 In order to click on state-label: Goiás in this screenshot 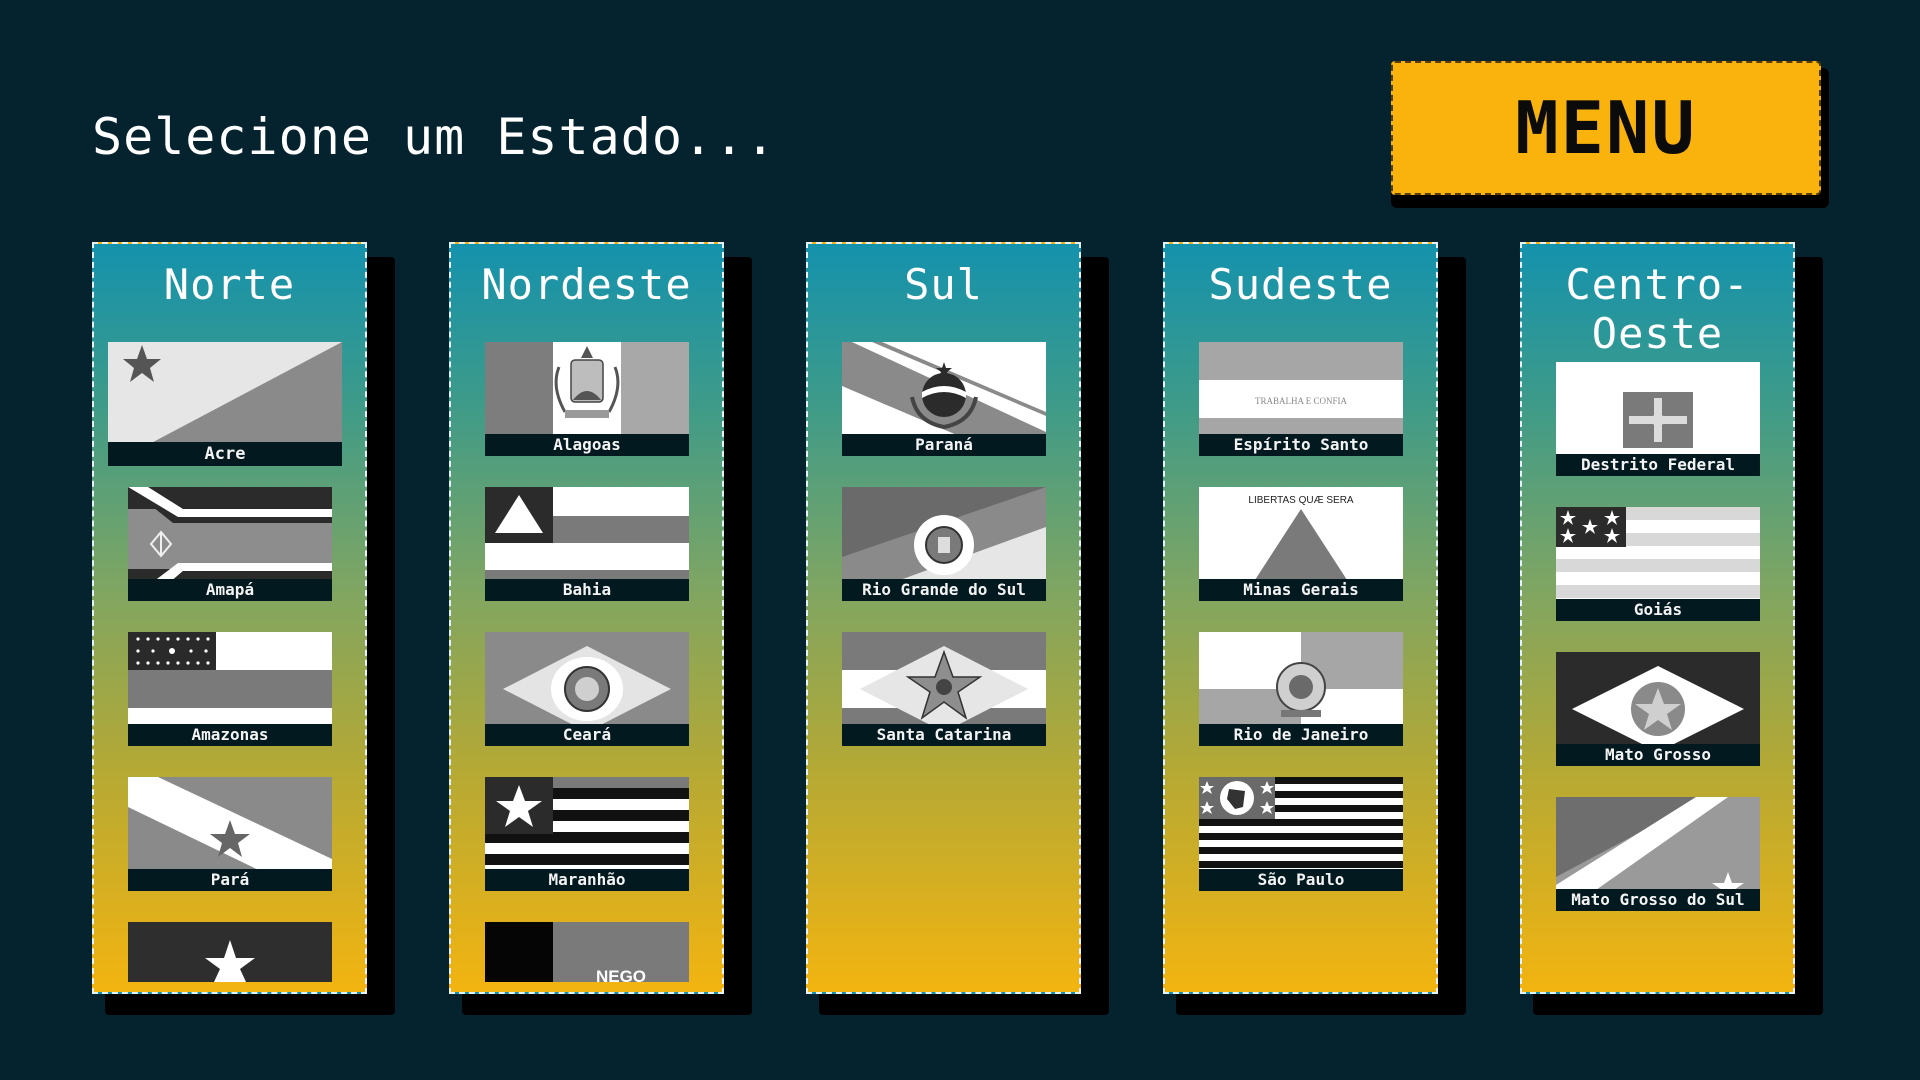, I will do `click(1658, 610)`.